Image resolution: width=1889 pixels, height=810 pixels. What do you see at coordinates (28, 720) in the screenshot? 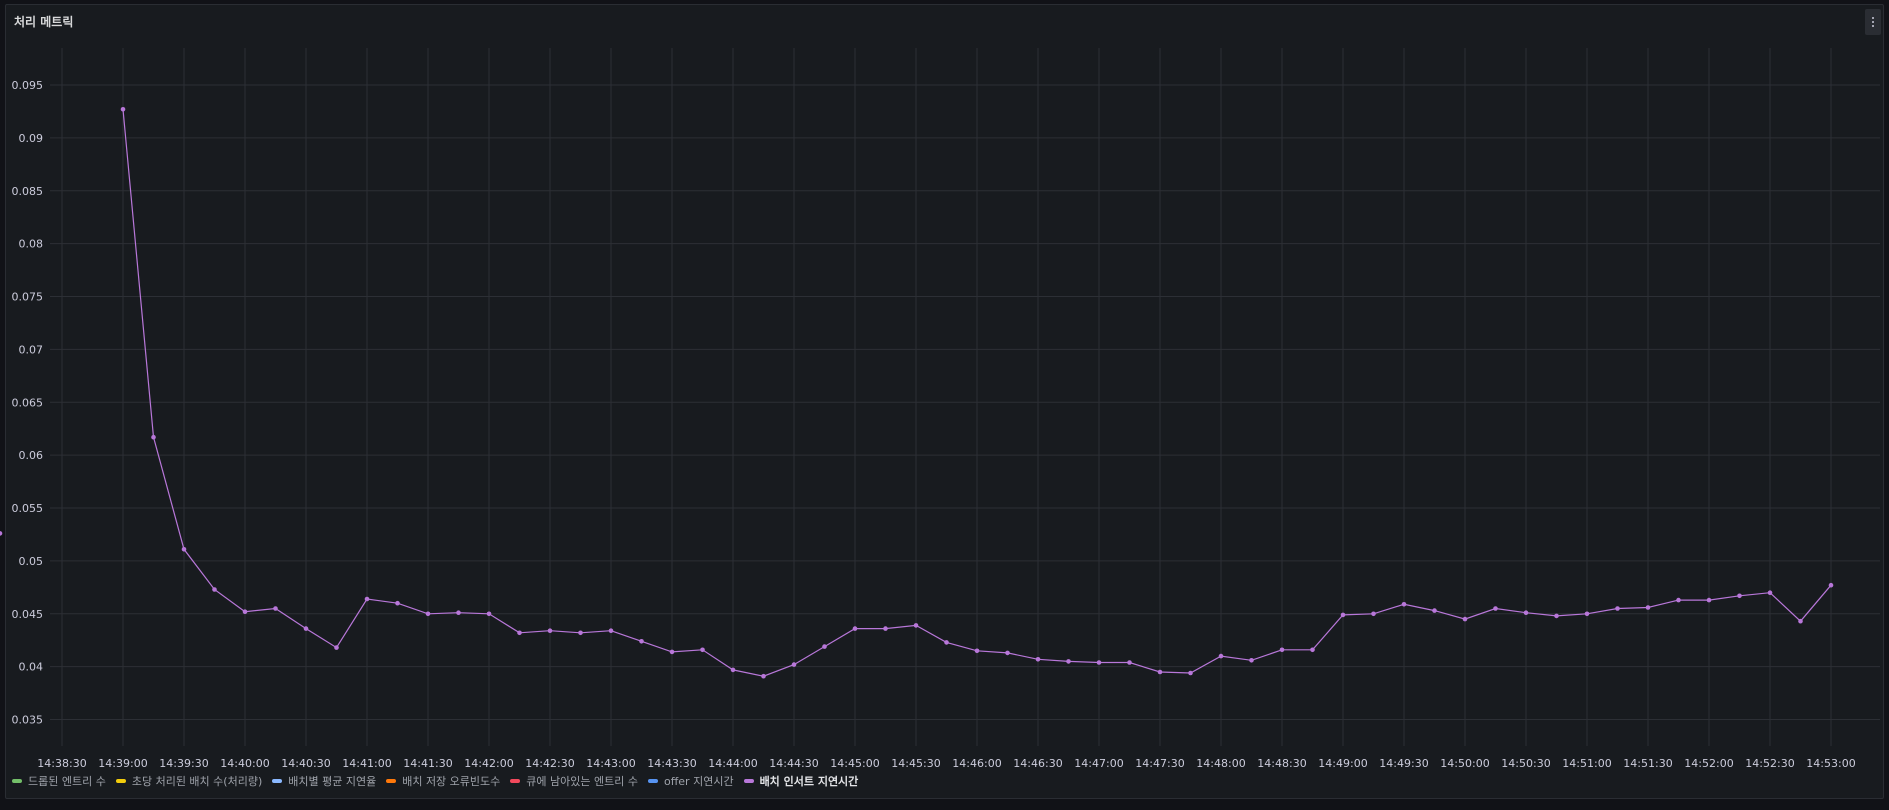
I see `y-tick-label: 0.035` at bounding box center [28, 720].